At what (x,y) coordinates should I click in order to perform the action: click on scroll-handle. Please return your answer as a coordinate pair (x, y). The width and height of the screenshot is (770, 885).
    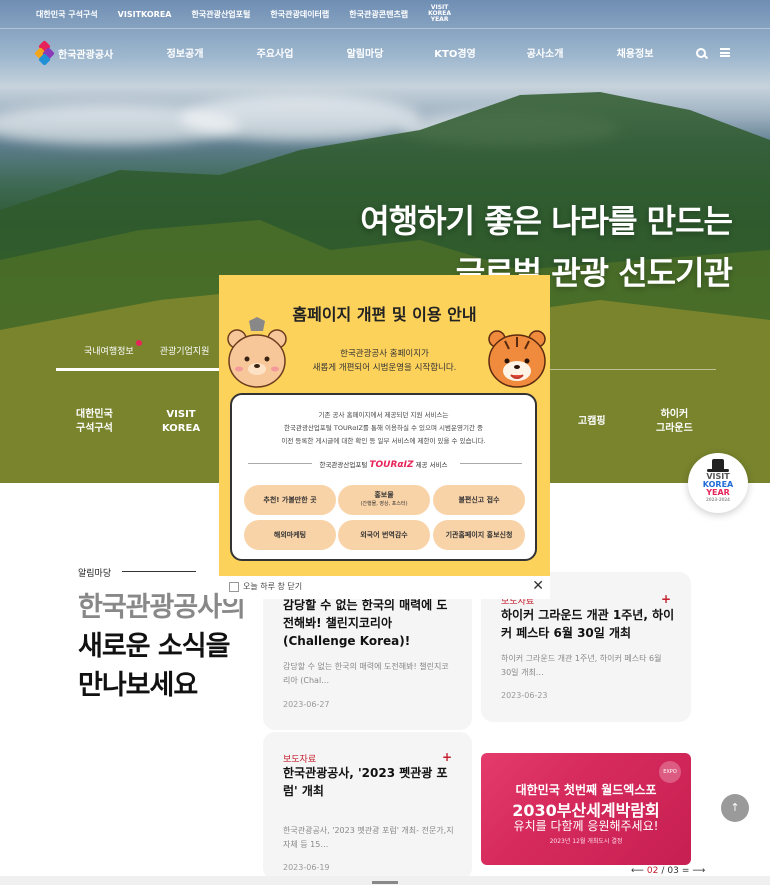
    Looking at the image, I should click on (385, 882).